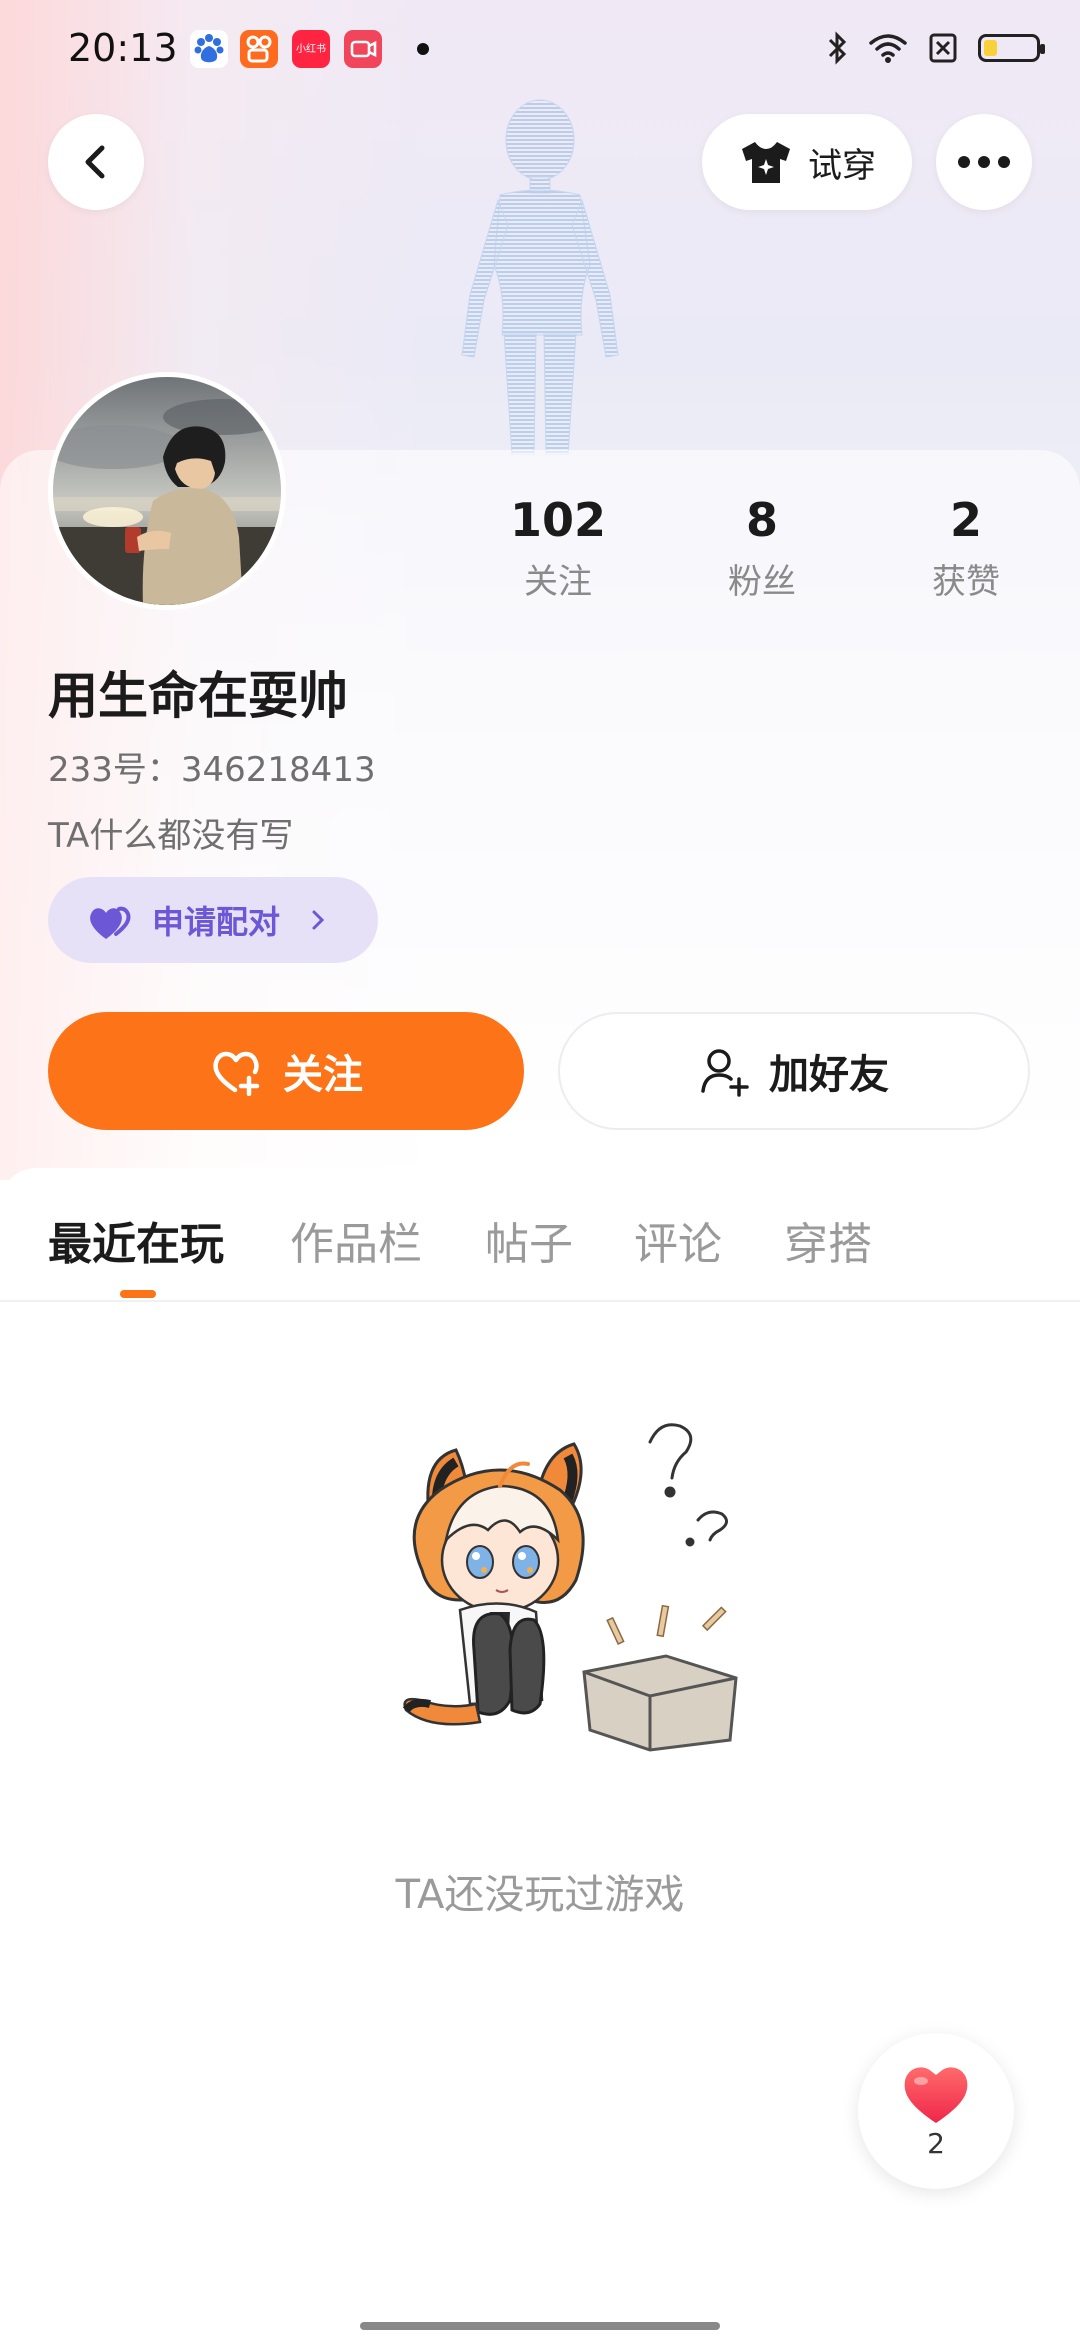 This screenshot has height=2340, width=1080. What do you see at coordinates (136, 1240) in the screenshot?
I see `tab-recently-played: 最近在玩` at bounding box center [136, 1240].